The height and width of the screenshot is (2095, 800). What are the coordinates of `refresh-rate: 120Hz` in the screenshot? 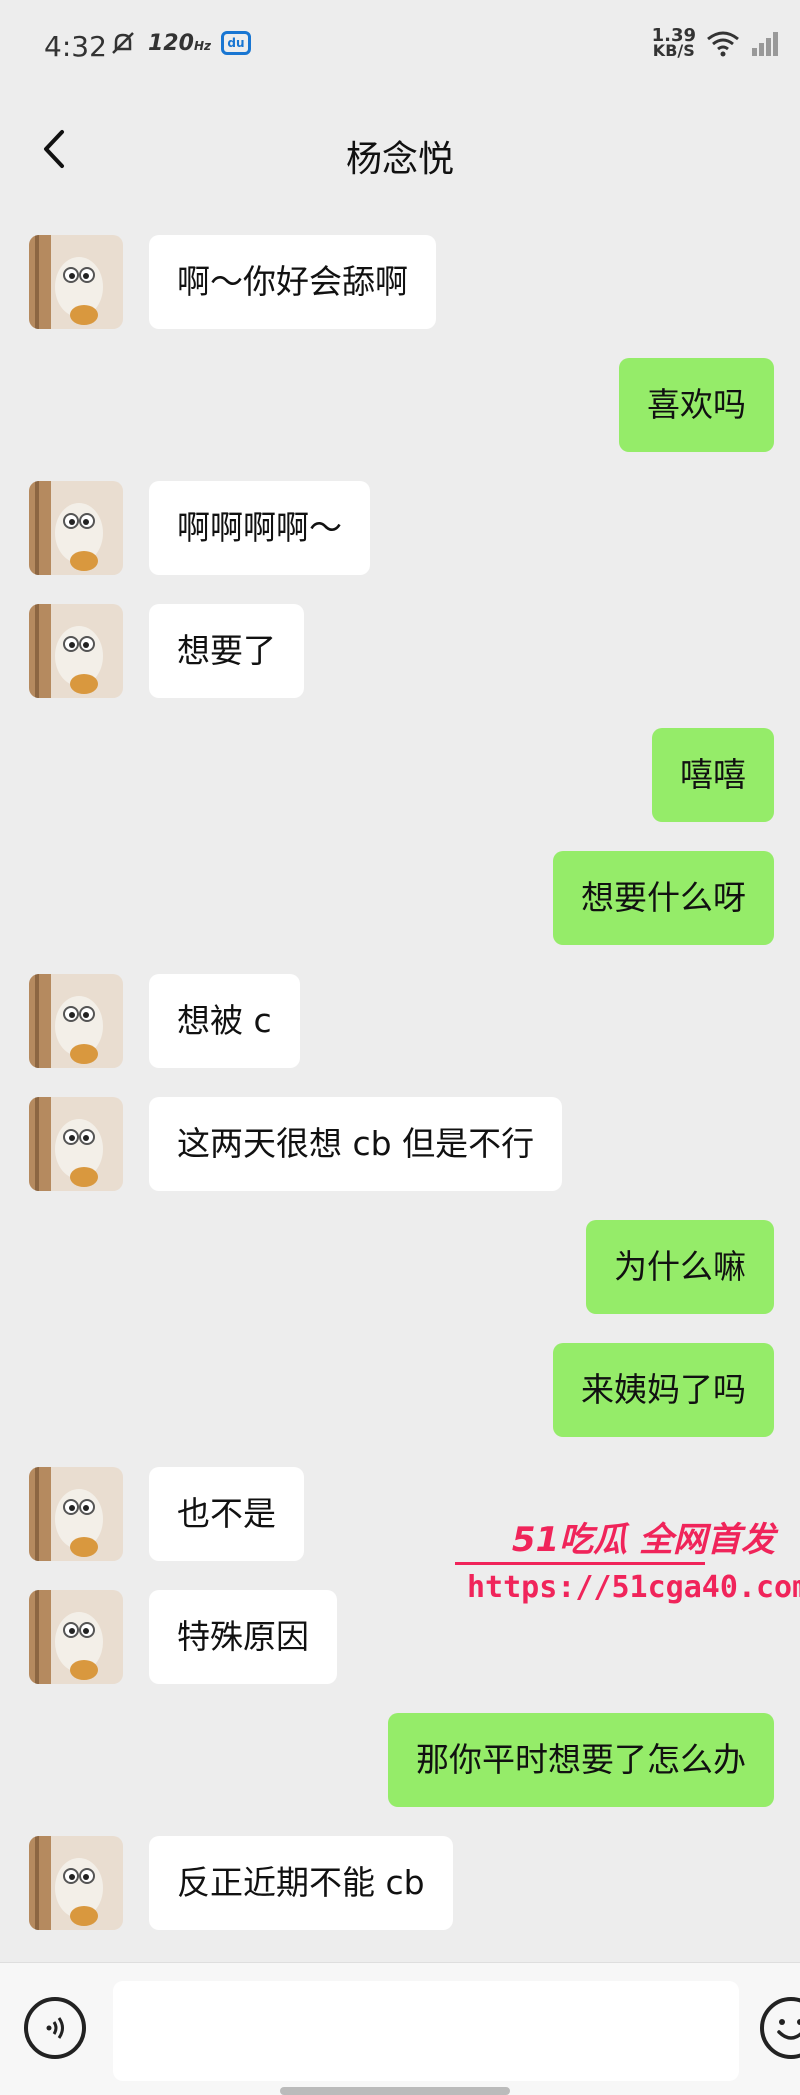 It's located at (179, 43).